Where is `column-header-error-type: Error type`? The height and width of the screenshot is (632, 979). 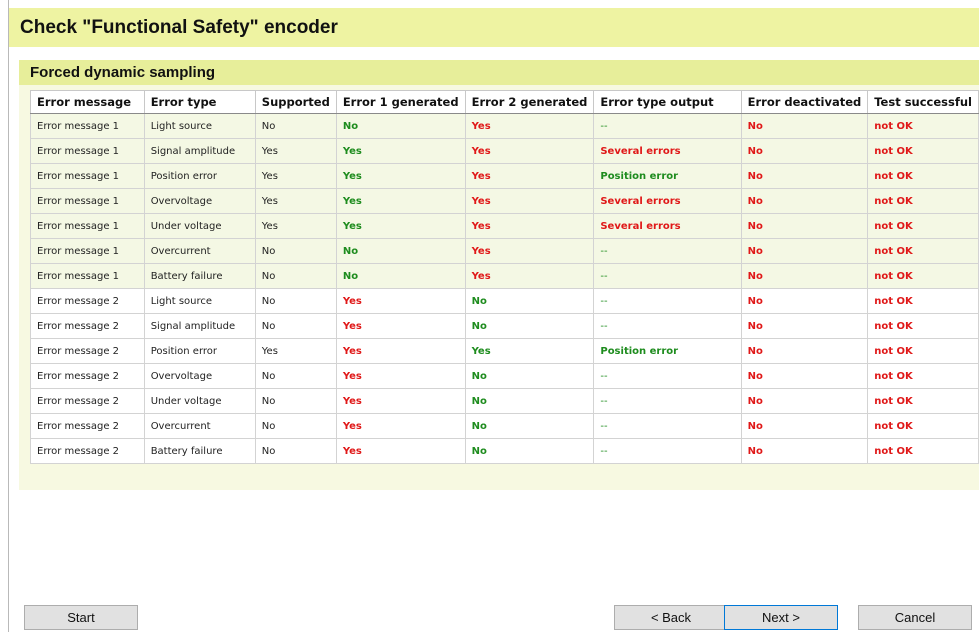
column-header-error-type: Error type is located at coordinates (199, 102).